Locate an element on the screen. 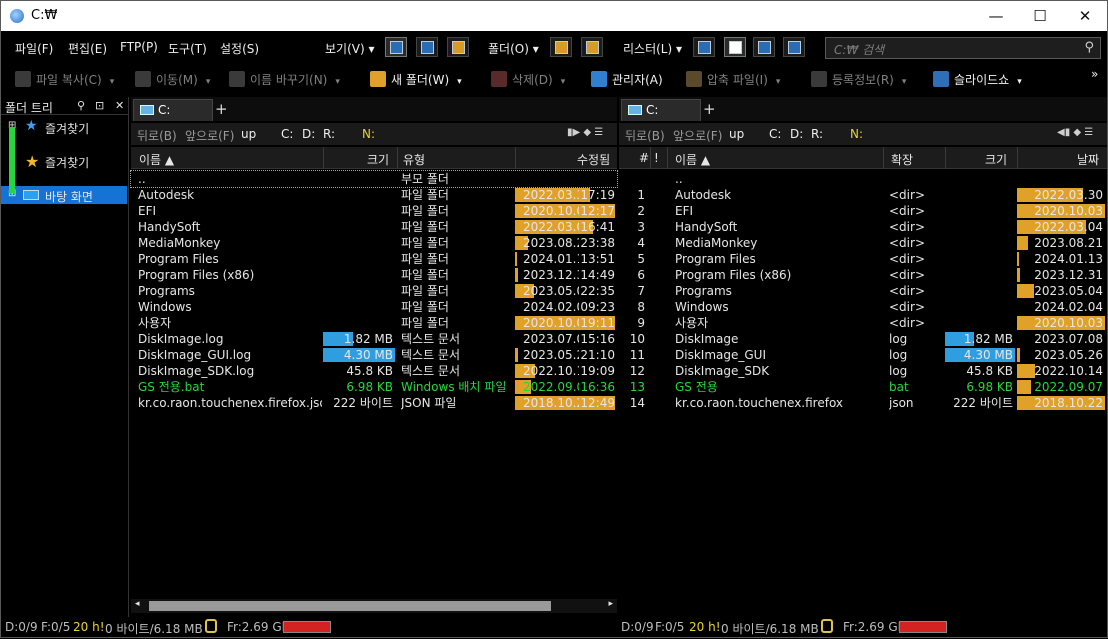 This screenshot has height=639, width=1108. move-button: 이동(M) ▾ is located at coordinates (172, 81).